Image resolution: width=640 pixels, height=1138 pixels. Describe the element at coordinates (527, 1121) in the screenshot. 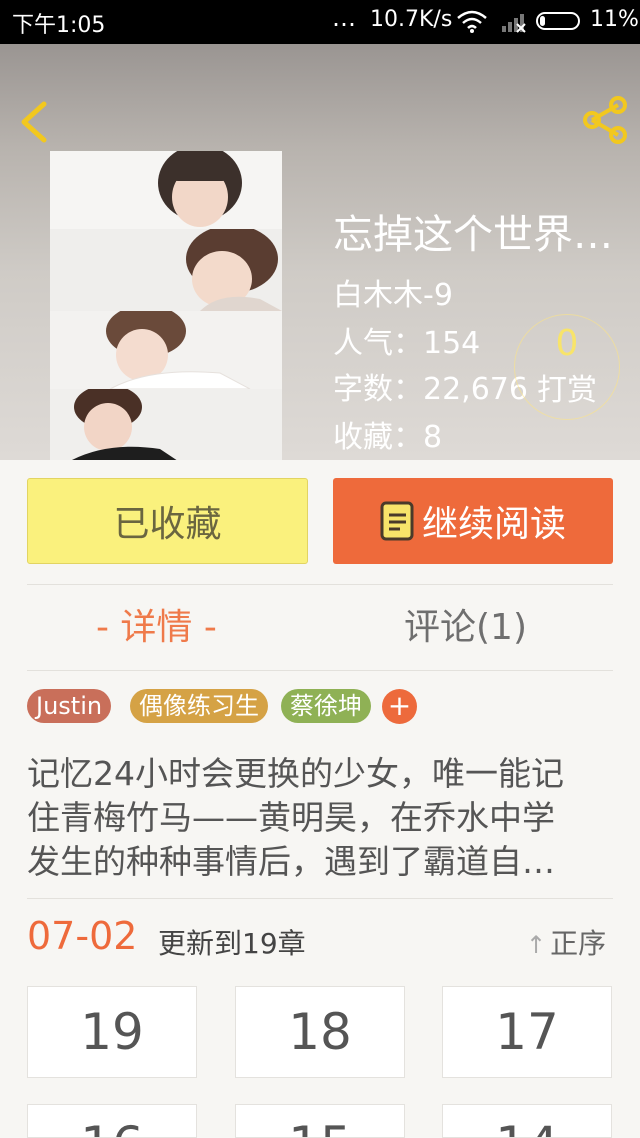

I see `chapter-cell: 14` at that location.